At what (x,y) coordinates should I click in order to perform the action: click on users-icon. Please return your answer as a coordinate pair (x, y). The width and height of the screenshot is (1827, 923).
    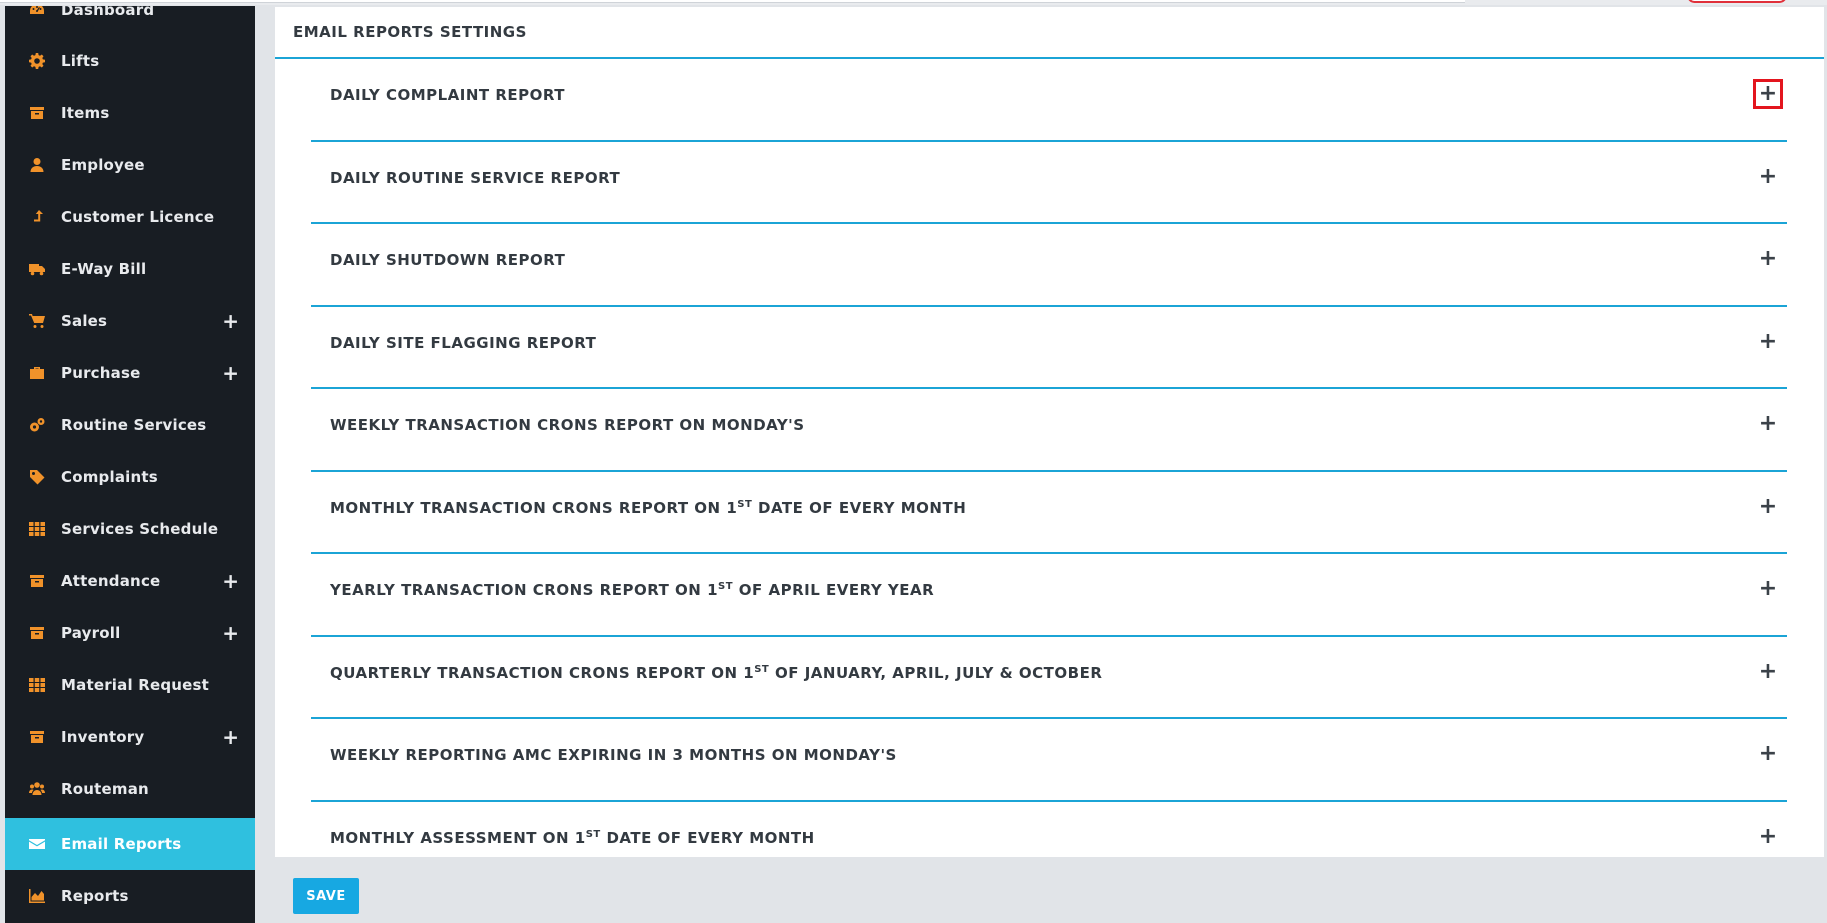
    Looking at the image, I should click on (37, 789).